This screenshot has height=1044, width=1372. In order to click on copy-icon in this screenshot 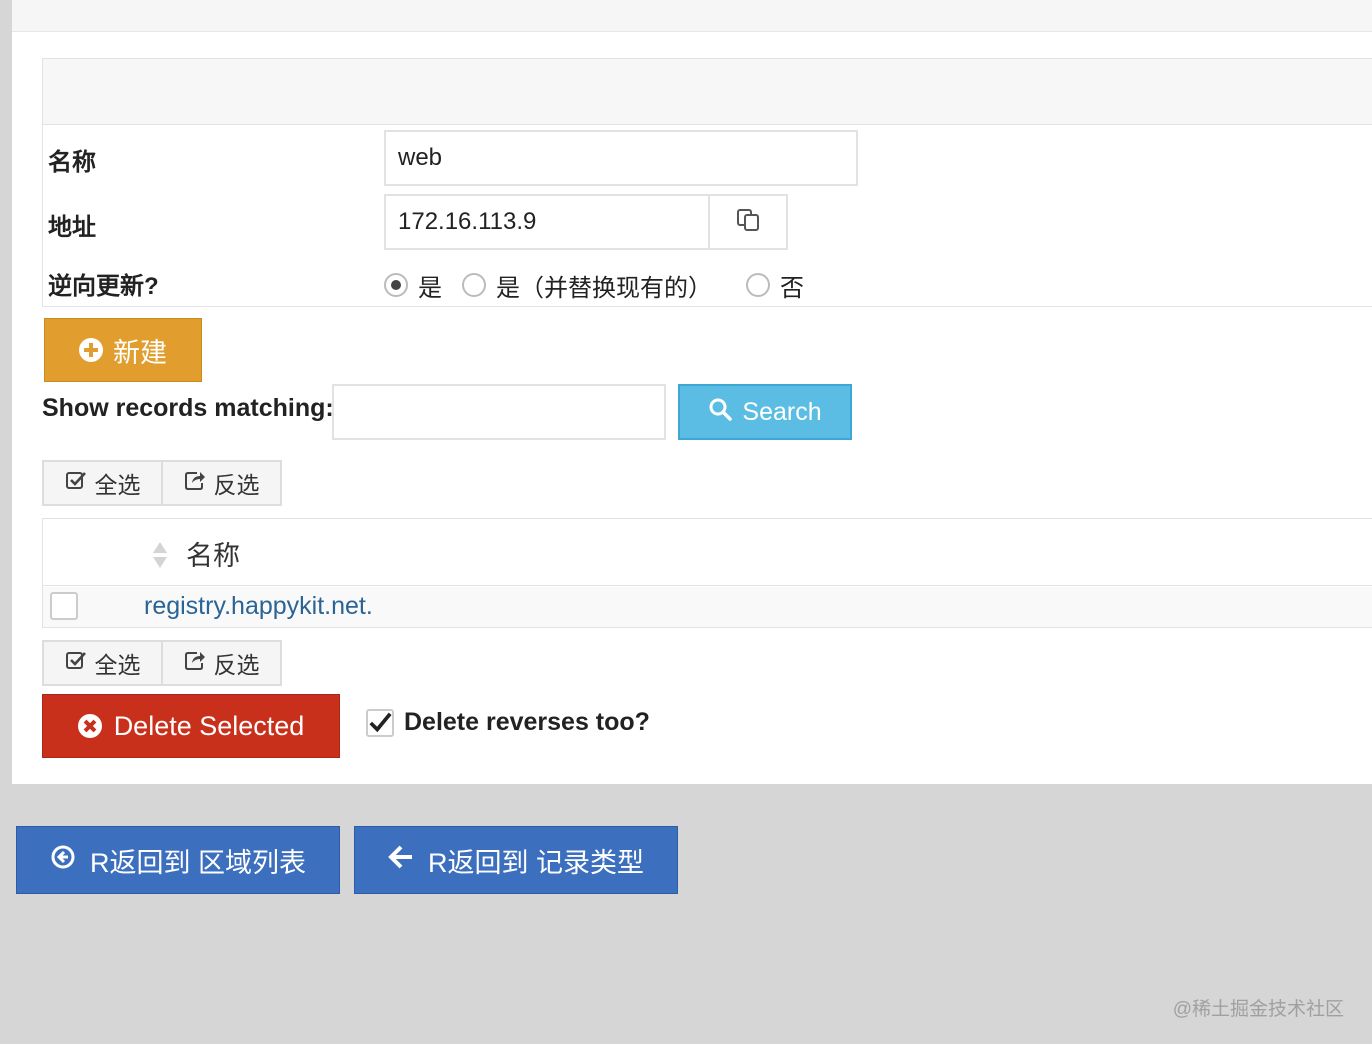, I will do `click(748, 222)`.